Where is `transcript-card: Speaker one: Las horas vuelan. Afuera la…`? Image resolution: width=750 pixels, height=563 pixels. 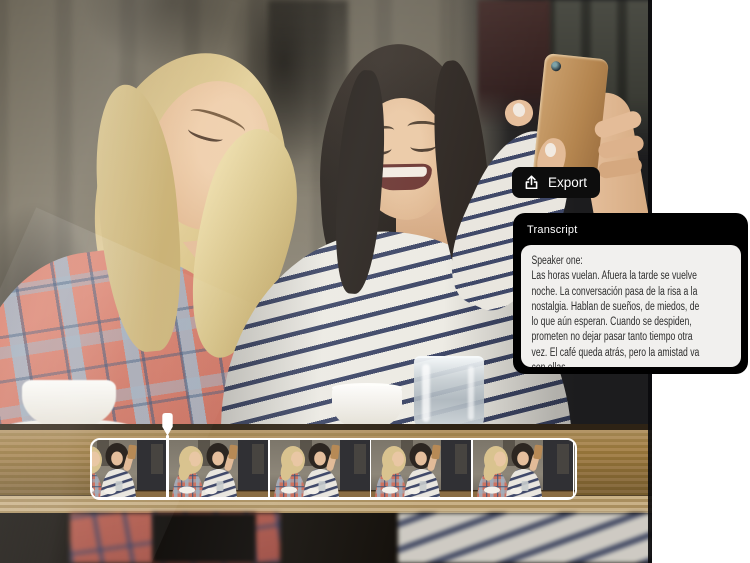 transcript-card: Speaker one: Las horas vuelan. Afuera la… is located at coordinates (631, 306).